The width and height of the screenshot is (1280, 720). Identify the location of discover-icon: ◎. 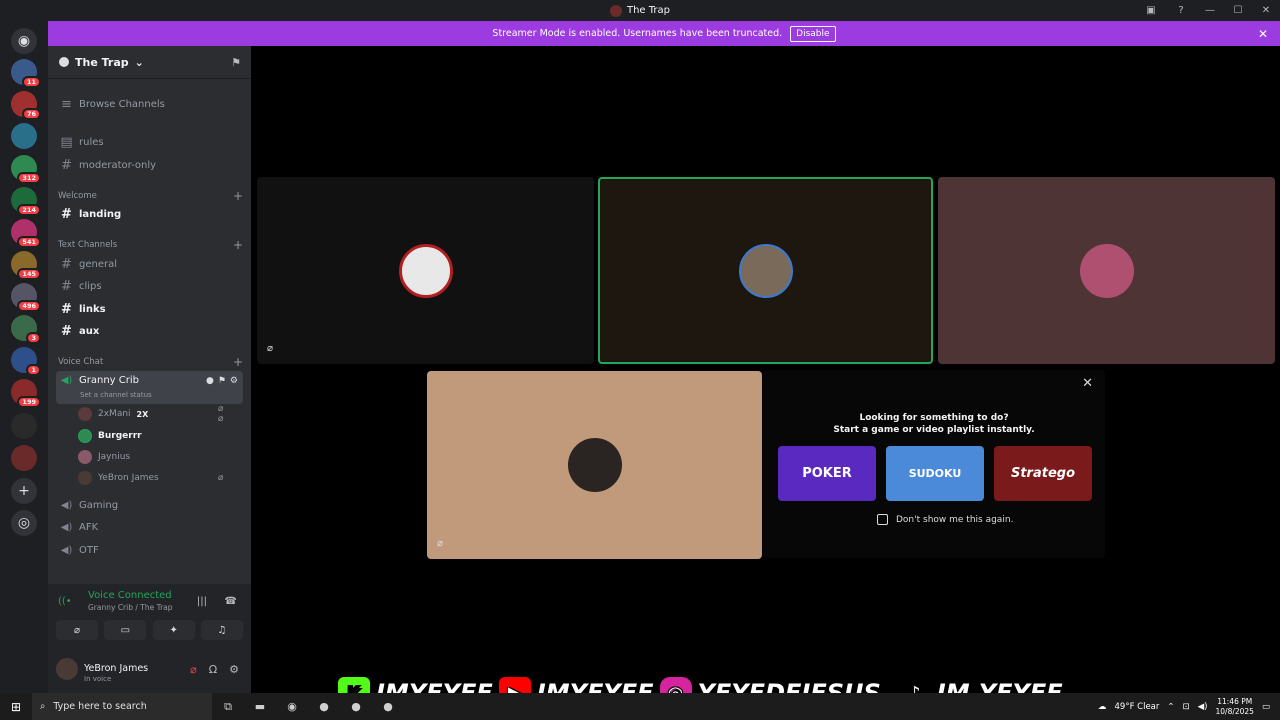
(24, 523).